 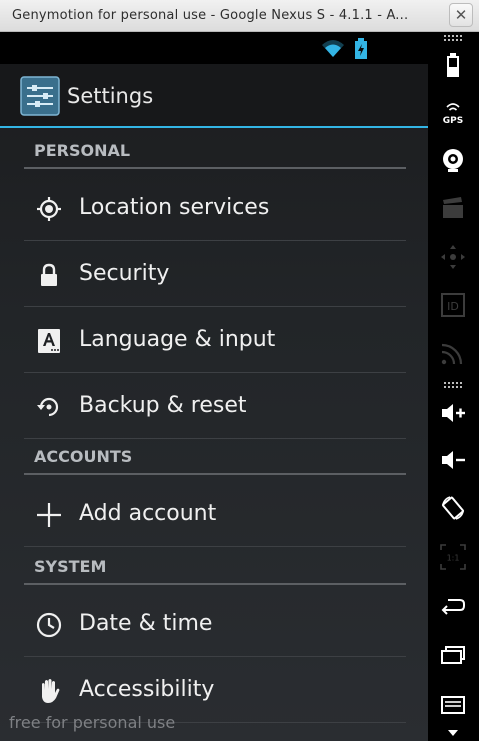 I want to click on rotate-icon, so click(x=453, y=508).